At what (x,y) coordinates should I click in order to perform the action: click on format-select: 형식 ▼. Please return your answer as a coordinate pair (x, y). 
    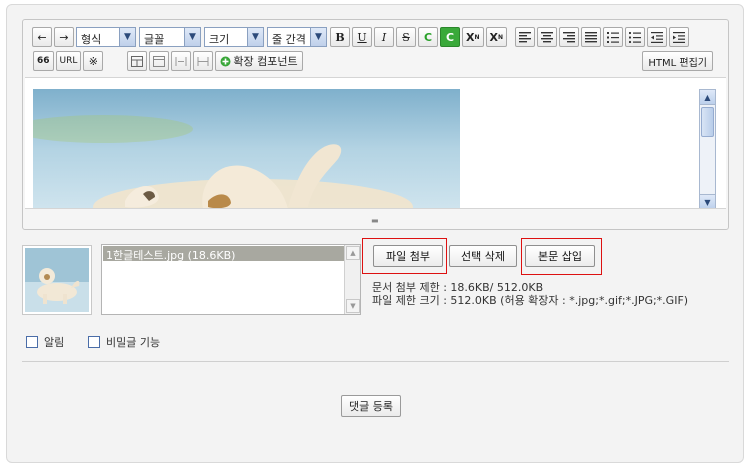
    Looking at the image, I should click on (106, 37).